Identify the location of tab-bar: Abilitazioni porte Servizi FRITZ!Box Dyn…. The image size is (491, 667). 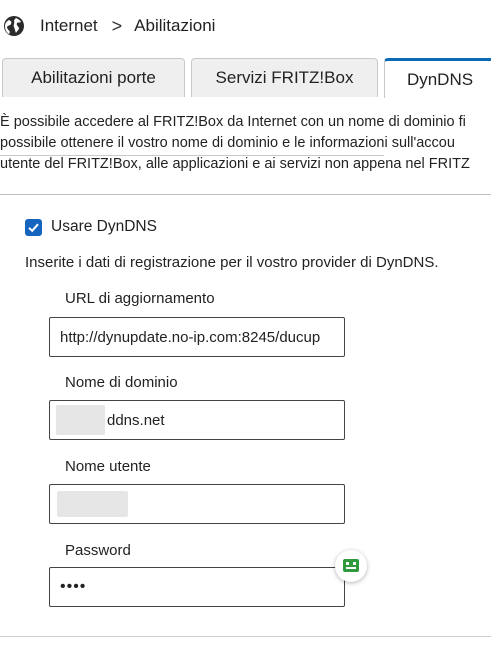
(245, 107).